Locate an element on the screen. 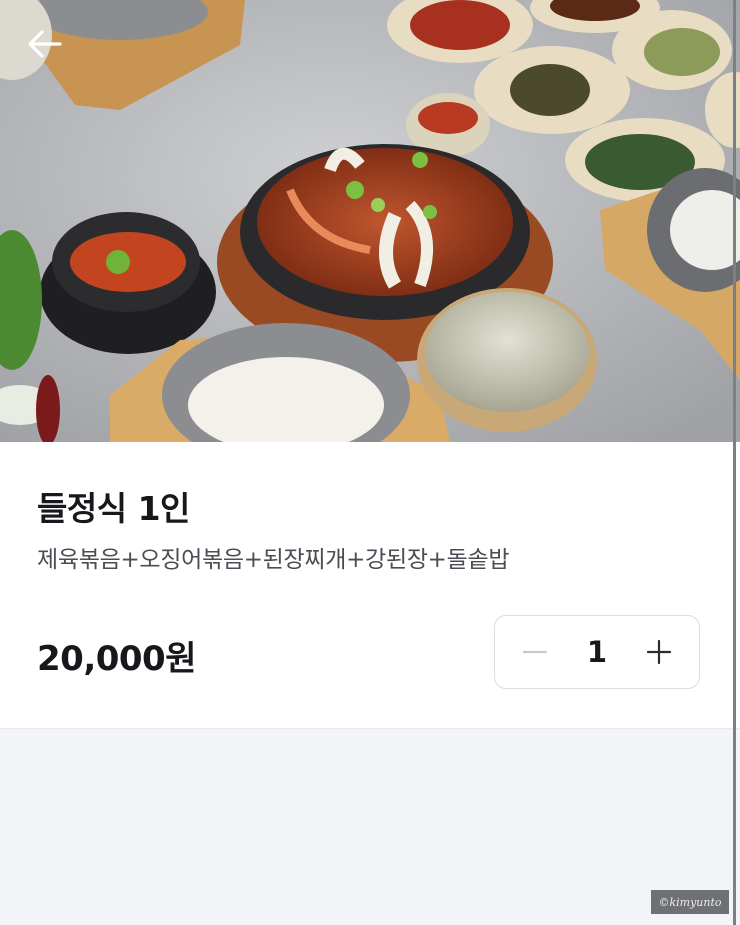 Image resolution: width=740 pixels, height=925 pixels. decrease-quantity-button is located at coordinates (535, 652).